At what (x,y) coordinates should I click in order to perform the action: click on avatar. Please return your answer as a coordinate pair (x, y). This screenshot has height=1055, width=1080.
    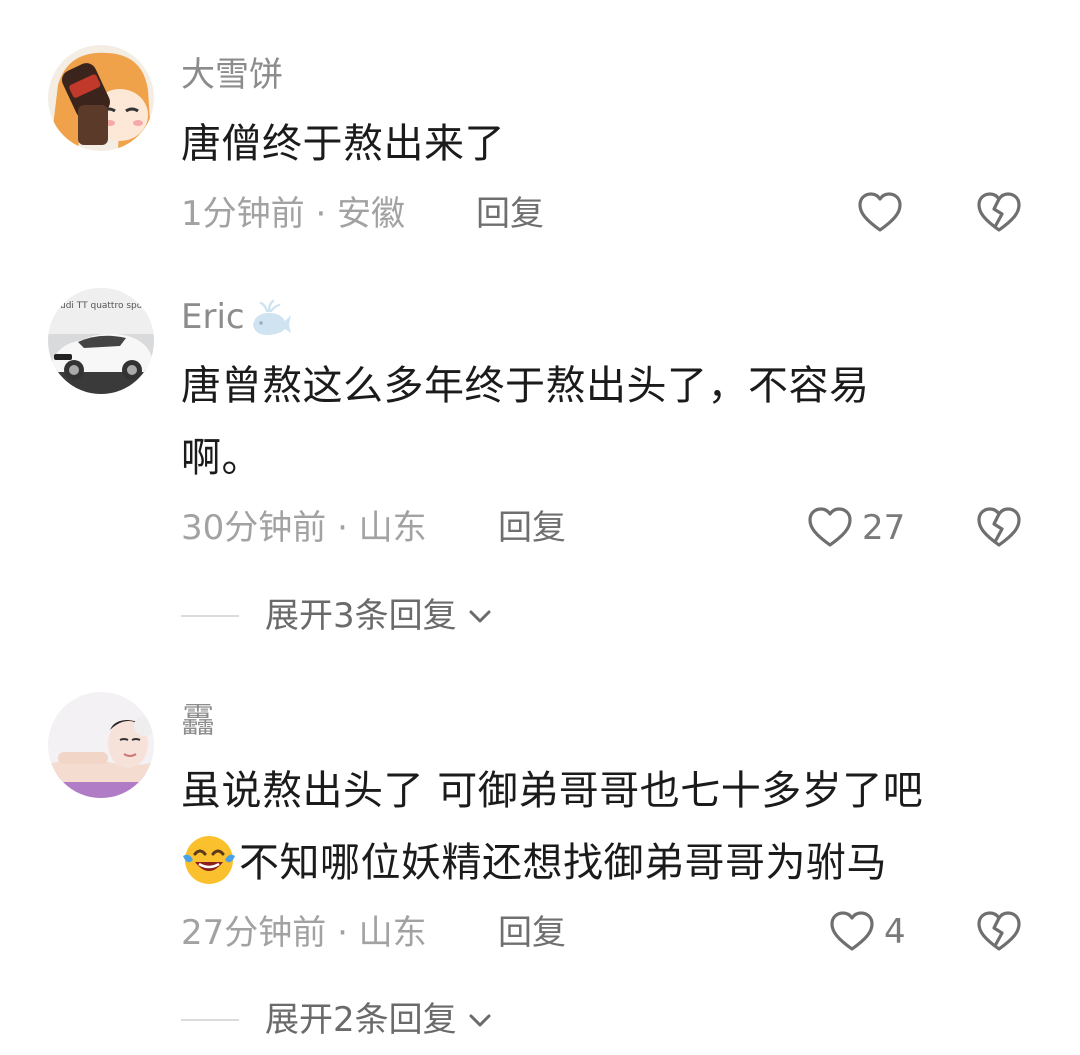
    Looking at the image, I should click on (101, 745).